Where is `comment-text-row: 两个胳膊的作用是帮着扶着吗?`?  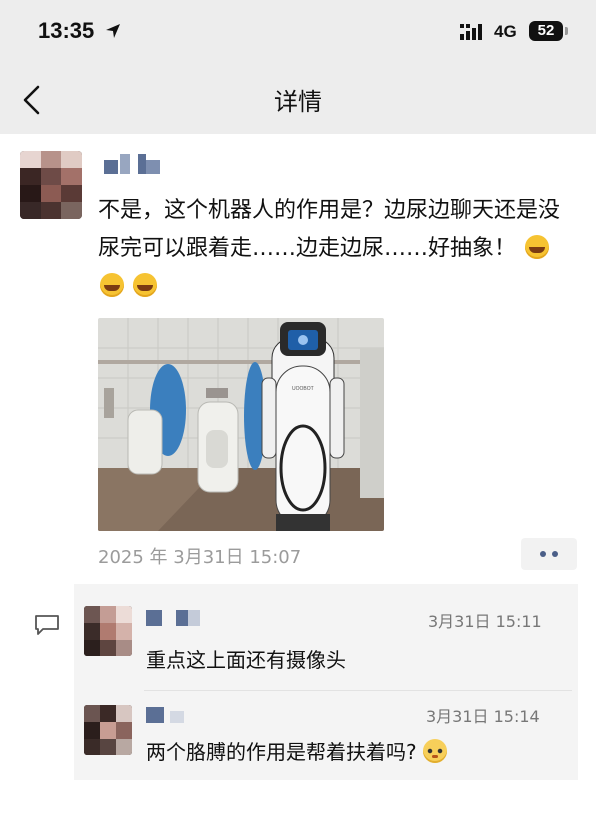 comment-text-row: 两个胳膊的作用是帮着扶着吗? is located at coordinates (296, 750).